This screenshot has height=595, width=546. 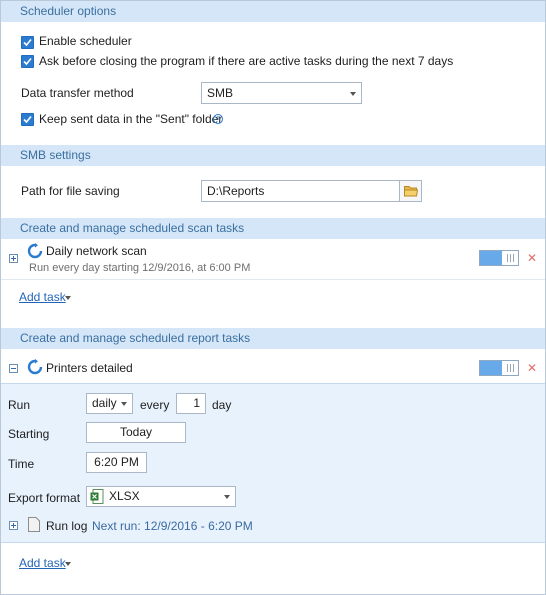 I want to click on scan-task-name: Daily network scan, so click(x=96, y=251).